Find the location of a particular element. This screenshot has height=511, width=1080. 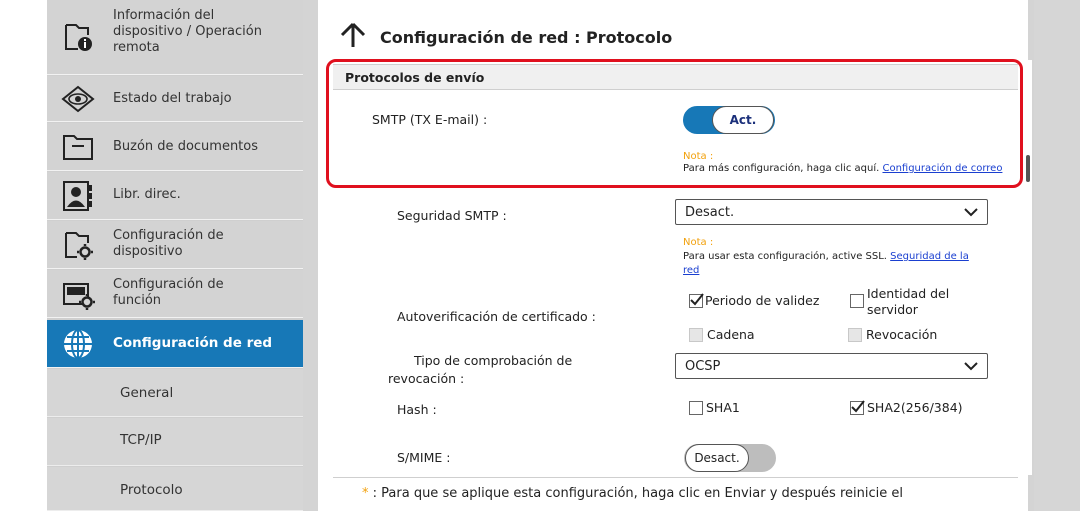

device-settings-icon is located at coordinates (78, 245).